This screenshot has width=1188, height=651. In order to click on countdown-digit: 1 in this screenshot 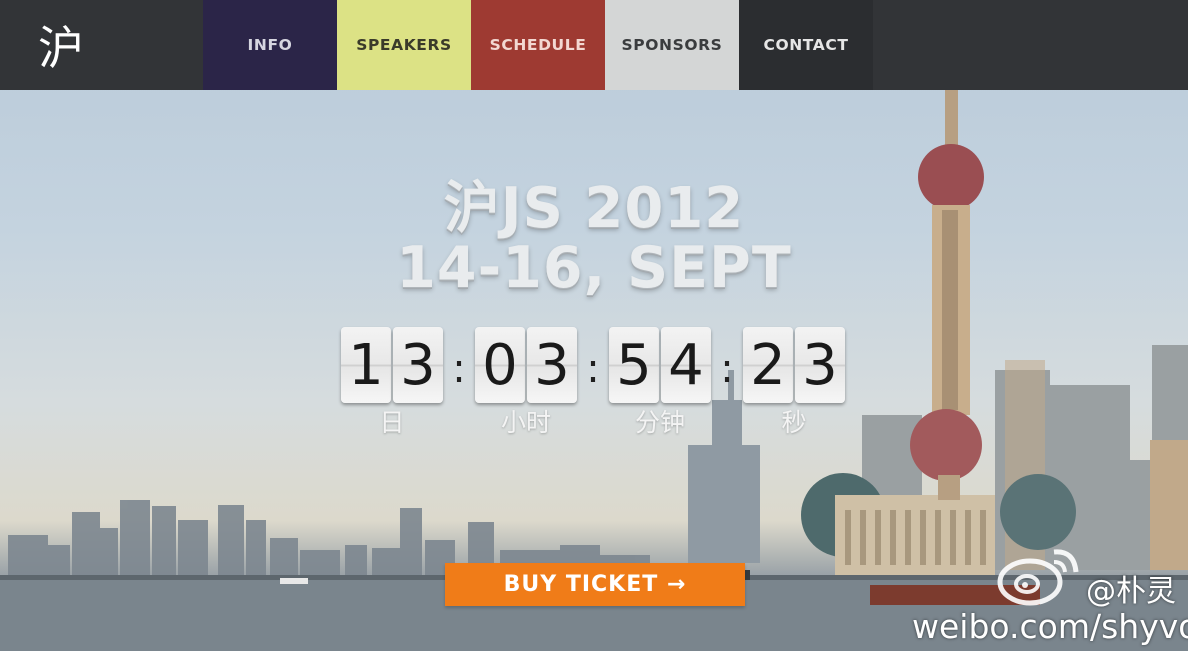, I will do `click(366, 365)`.